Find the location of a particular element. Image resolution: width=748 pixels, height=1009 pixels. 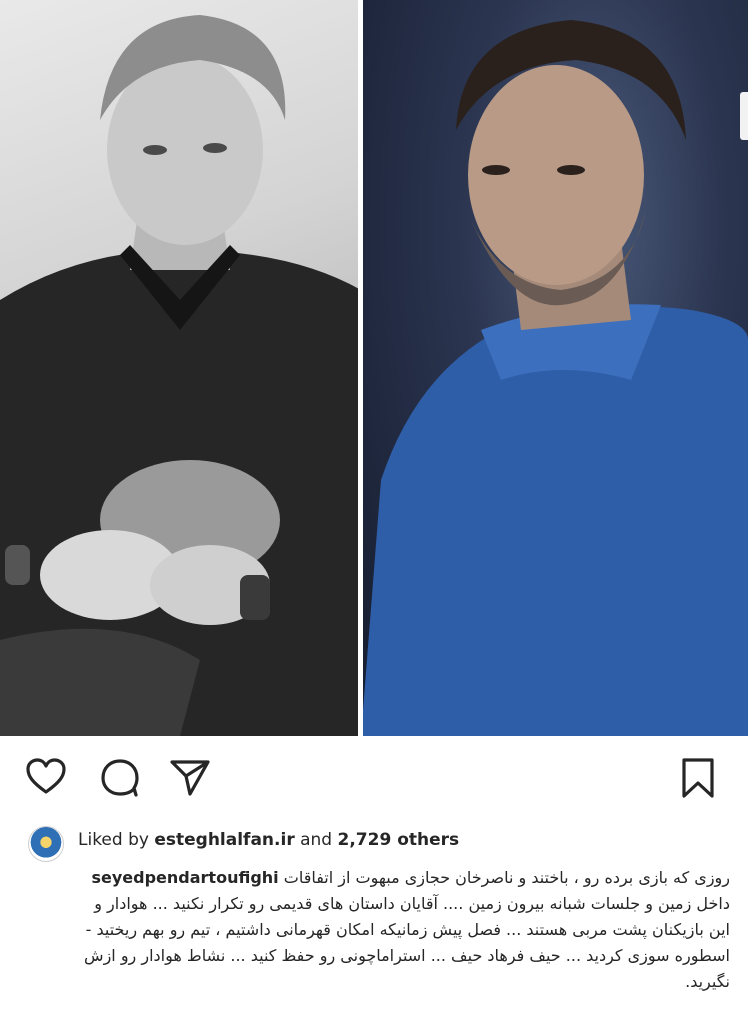

like-button is located at coordinates (46, 778).